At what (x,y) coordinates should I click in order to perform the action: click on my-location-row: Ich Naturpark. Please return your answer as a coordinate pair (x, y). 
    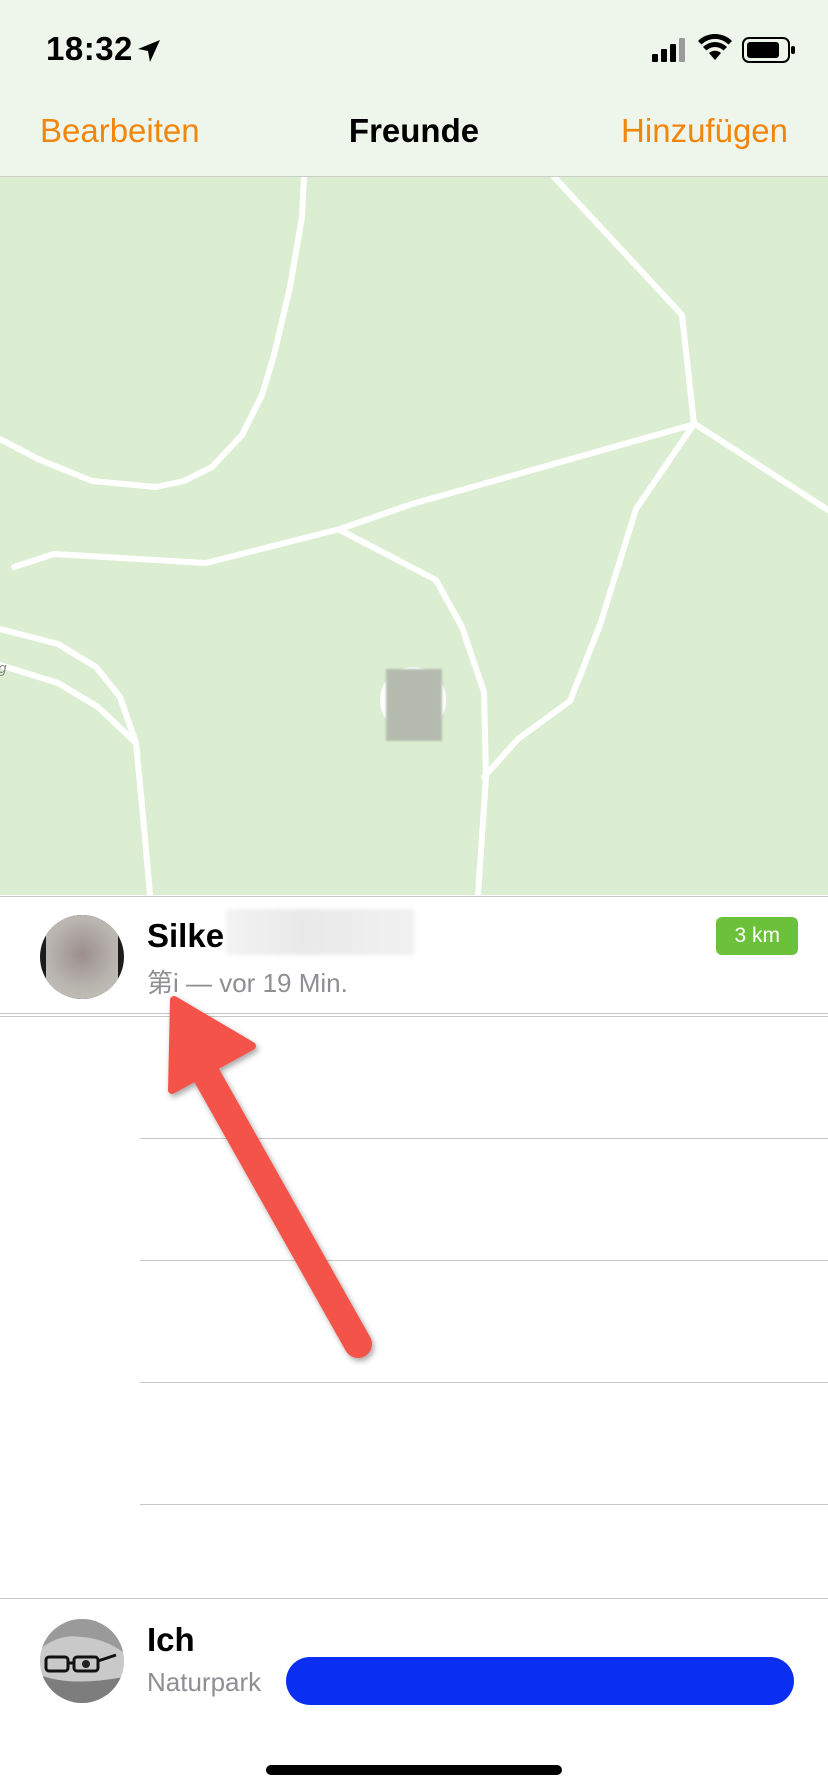
    Looking at the image, I should click on (414, 1660).